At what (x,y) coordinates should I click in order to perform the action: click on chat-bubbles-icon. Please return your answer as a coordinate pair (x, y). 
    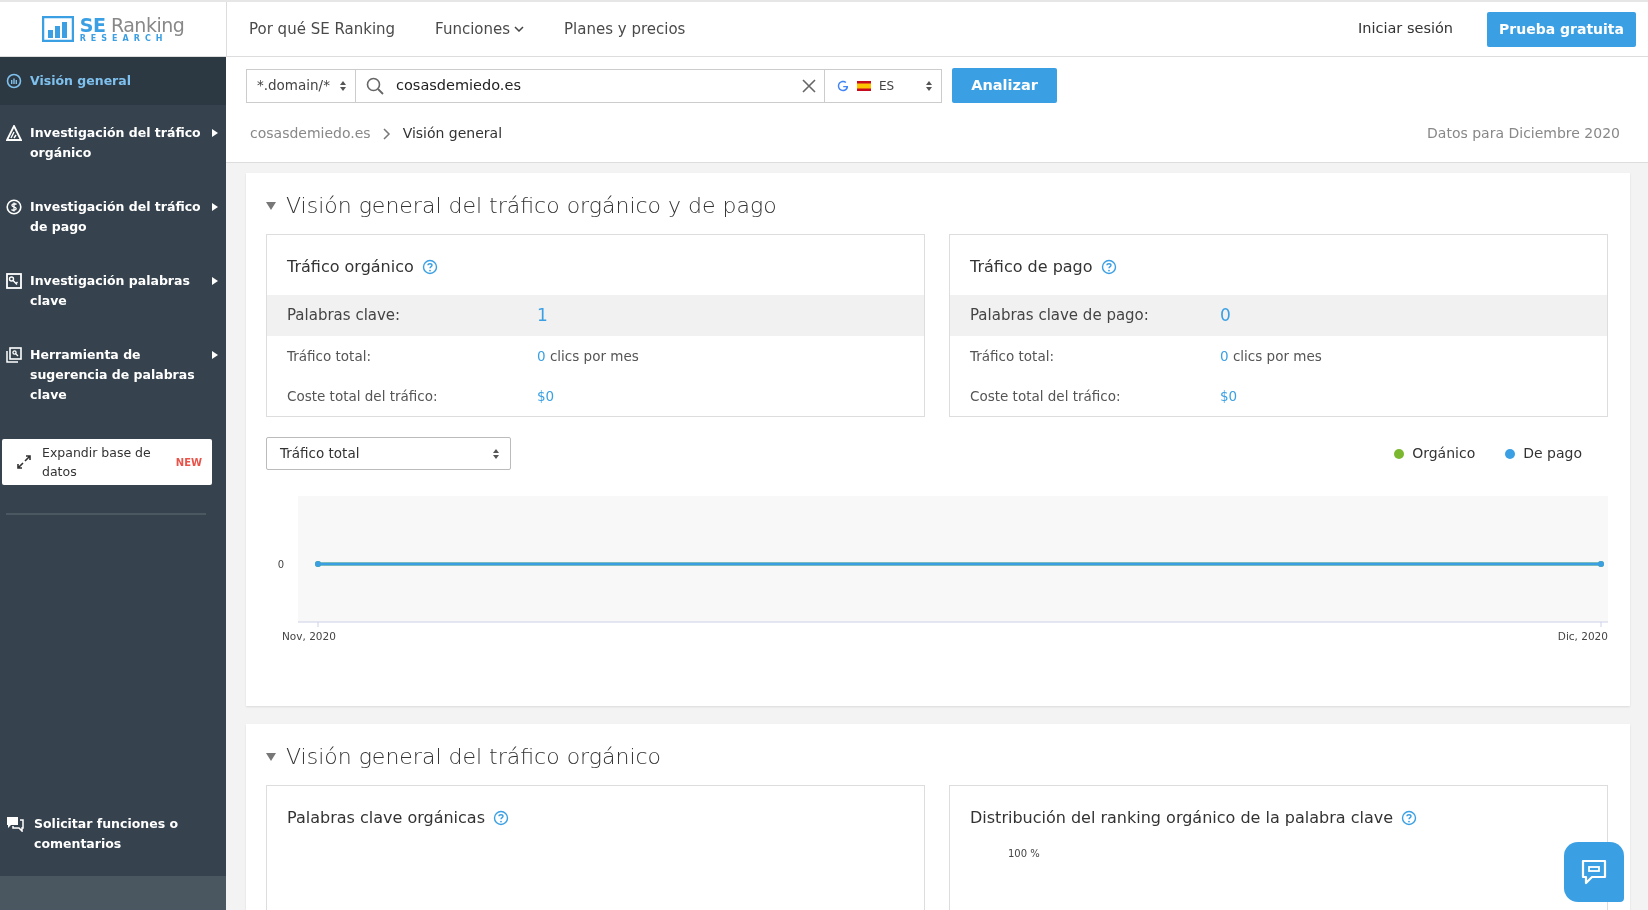
    Looking at the image, I should click on (15, 824).